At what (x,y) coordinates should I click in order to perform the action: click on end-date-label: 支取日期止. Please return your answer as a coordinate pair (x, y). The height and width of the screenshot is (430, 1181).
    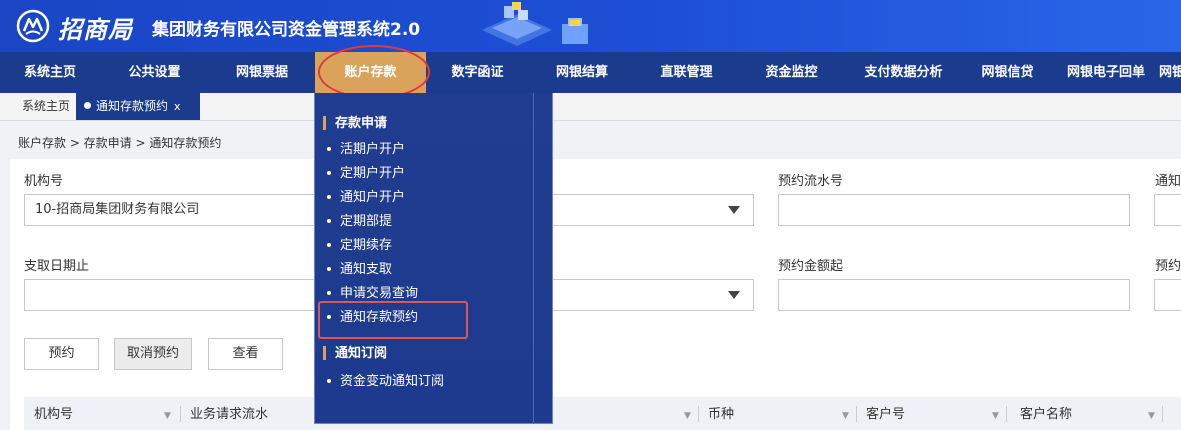
    Looking at the image, I should click on (57, 266).